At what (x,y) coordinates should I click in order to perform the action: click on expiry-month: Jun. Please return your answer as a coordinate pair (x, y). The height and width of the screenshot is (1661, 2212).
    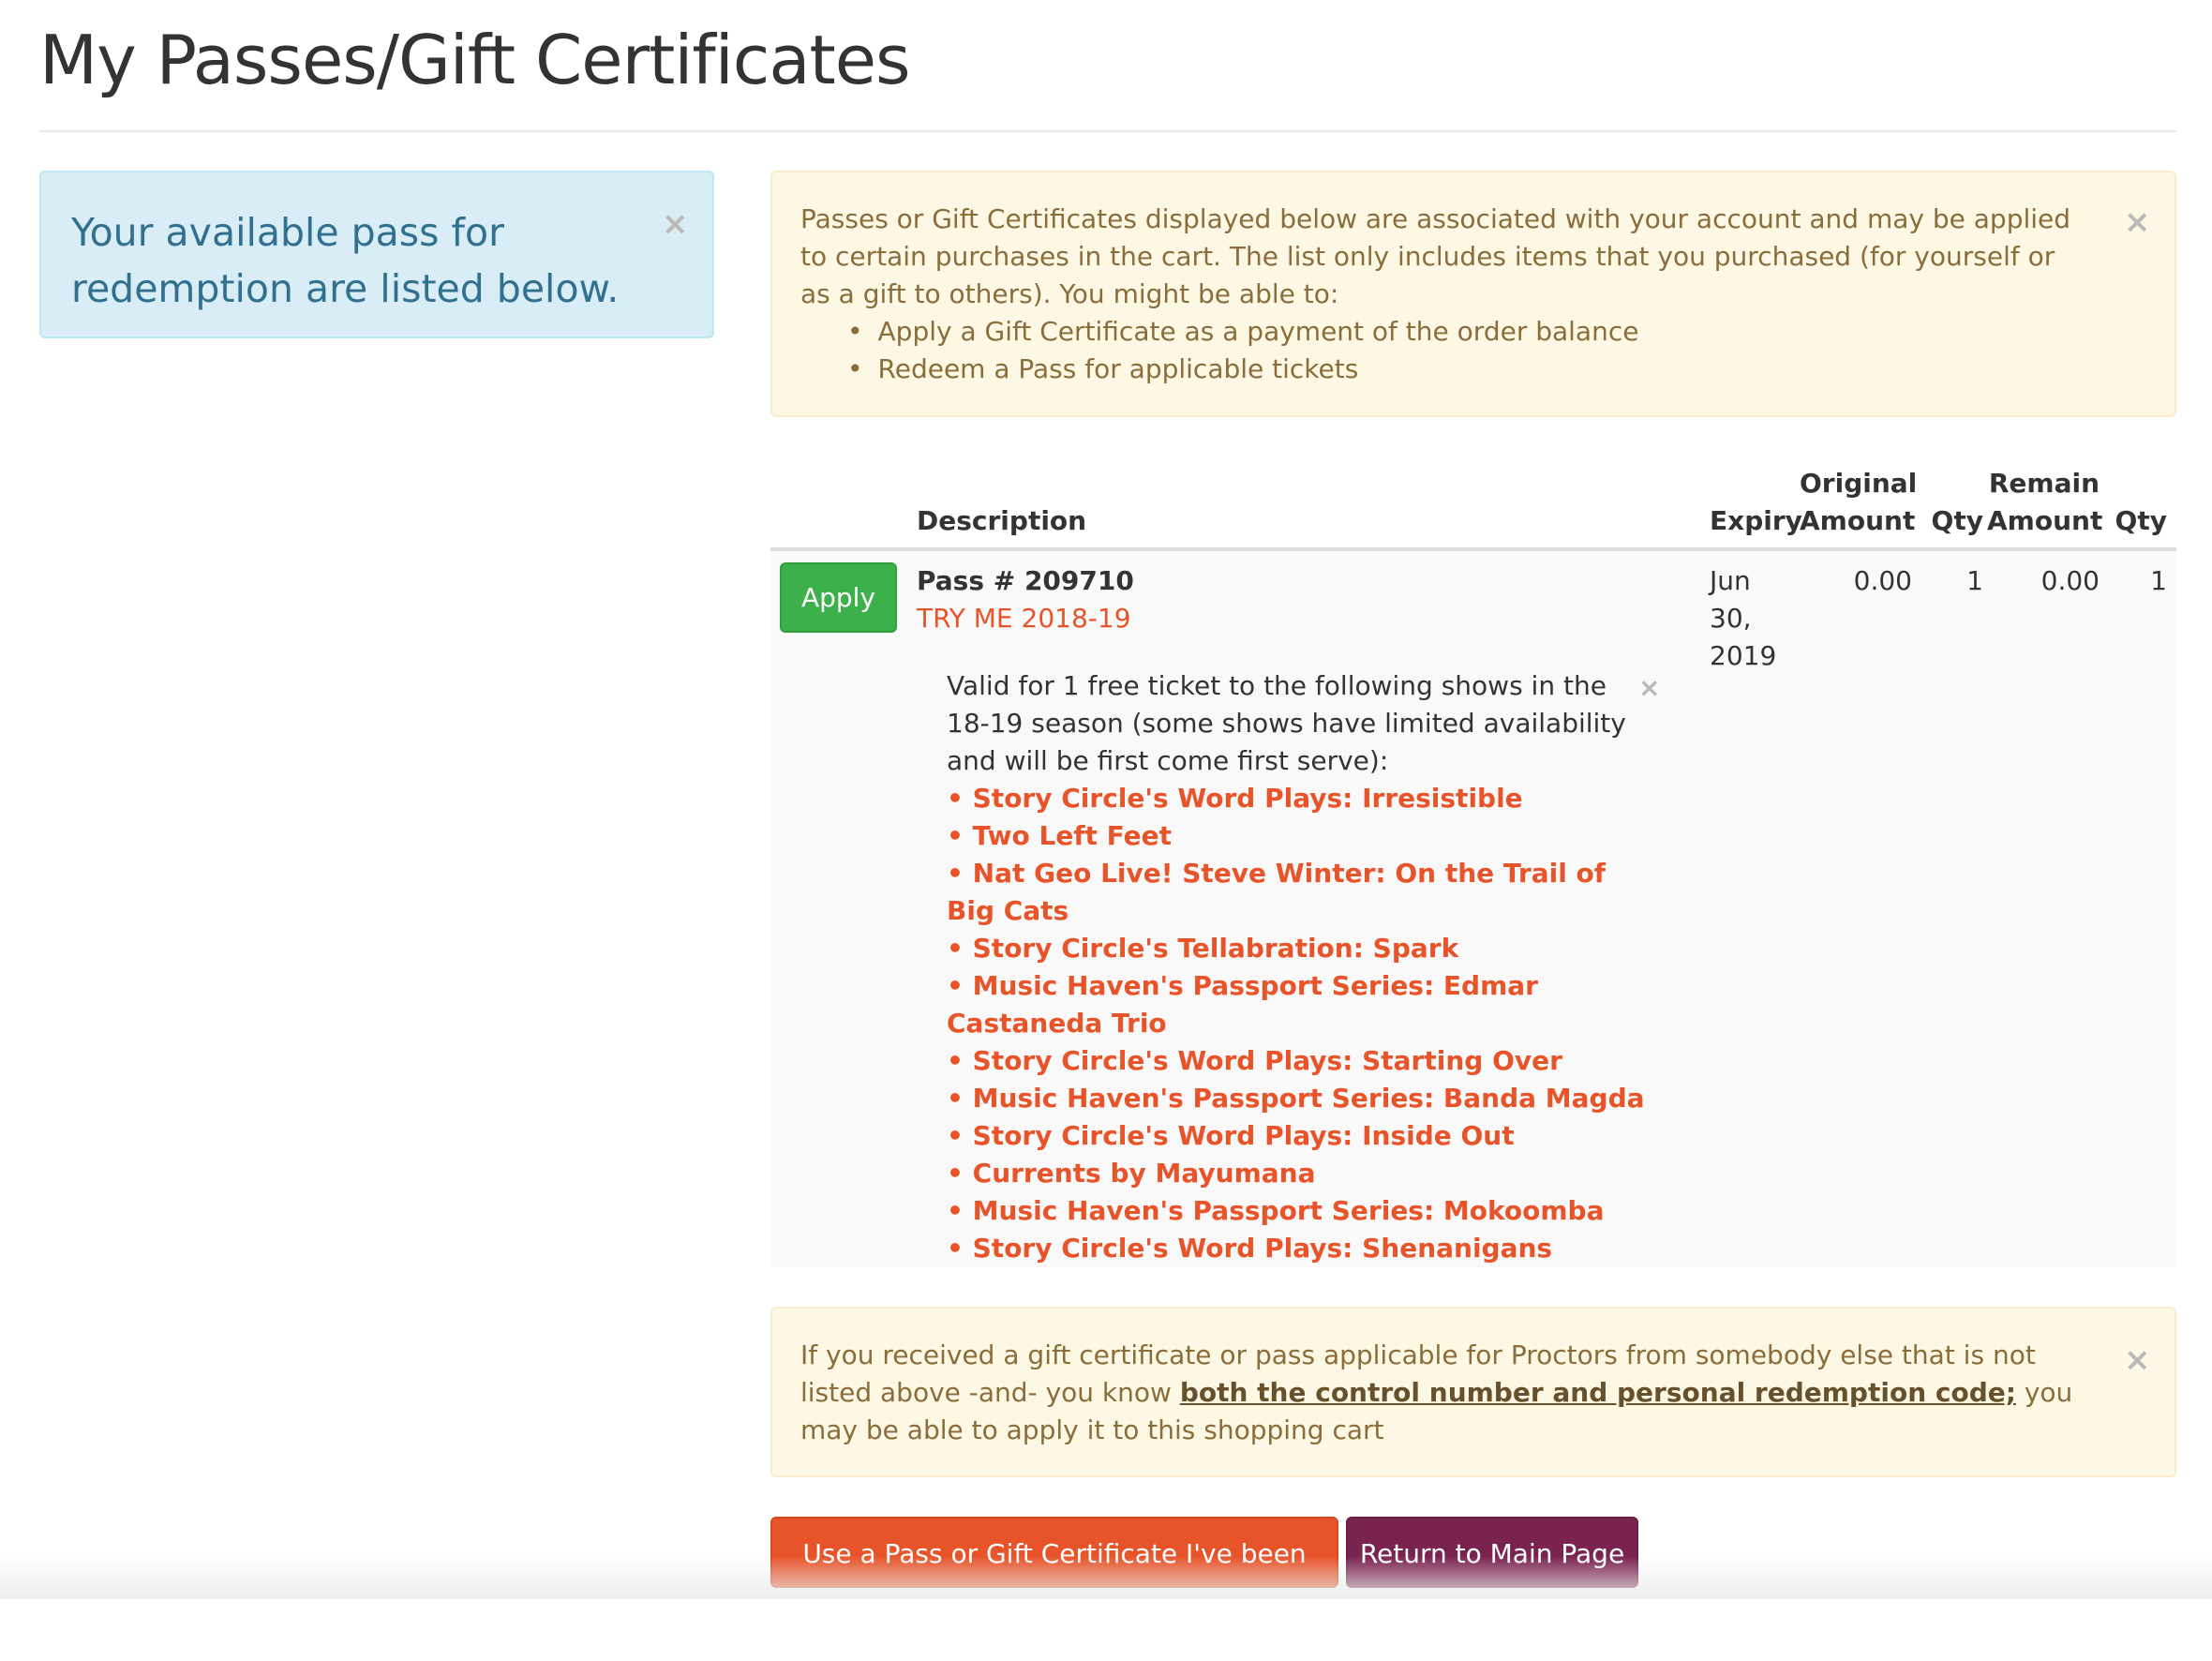
    Looking at the image, I should click on (1730, 580).